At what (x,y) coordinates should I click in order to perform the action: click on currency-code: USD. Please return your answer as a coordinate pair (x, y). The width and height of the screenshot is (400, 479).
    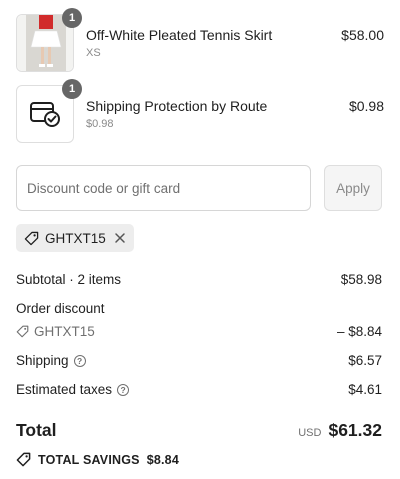
    Looking at the image, I should click on (310, 433).